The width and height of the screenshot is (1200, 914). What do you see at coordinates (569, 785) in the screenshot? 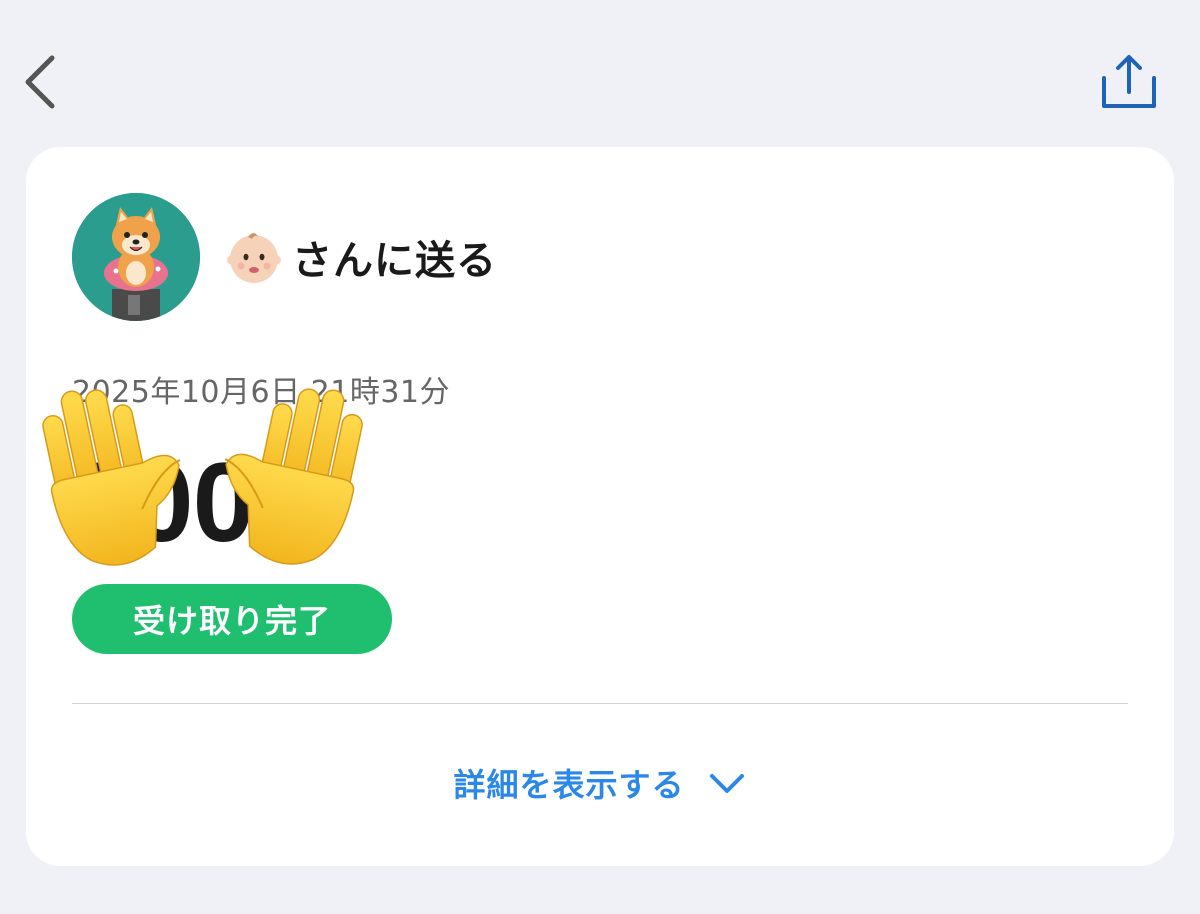
I see `show-details-label: 詳細を表示する` at bounding box center [569, 785].